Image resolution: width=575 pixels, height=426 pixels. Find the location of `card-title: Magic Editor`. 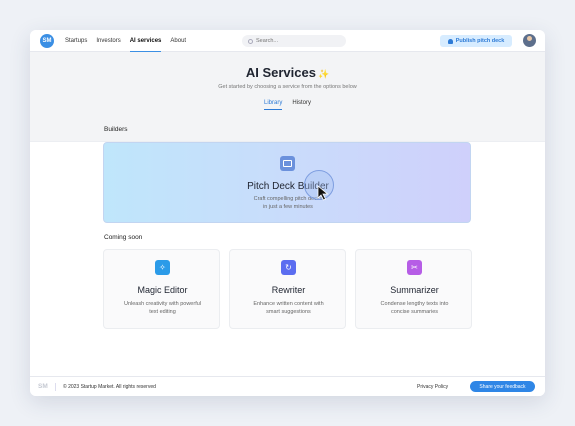

card-title: Magic Editor is located at coordinates (162, 290).